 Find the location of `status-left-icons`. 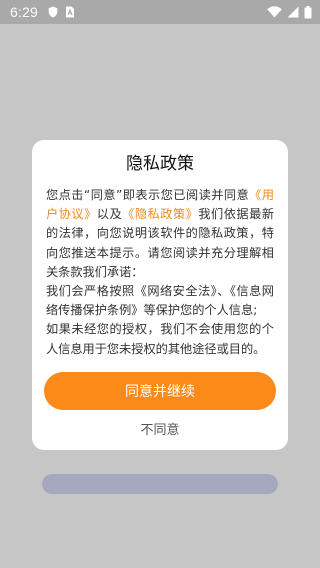

status-left-icons is located at coordinates (61, 12).